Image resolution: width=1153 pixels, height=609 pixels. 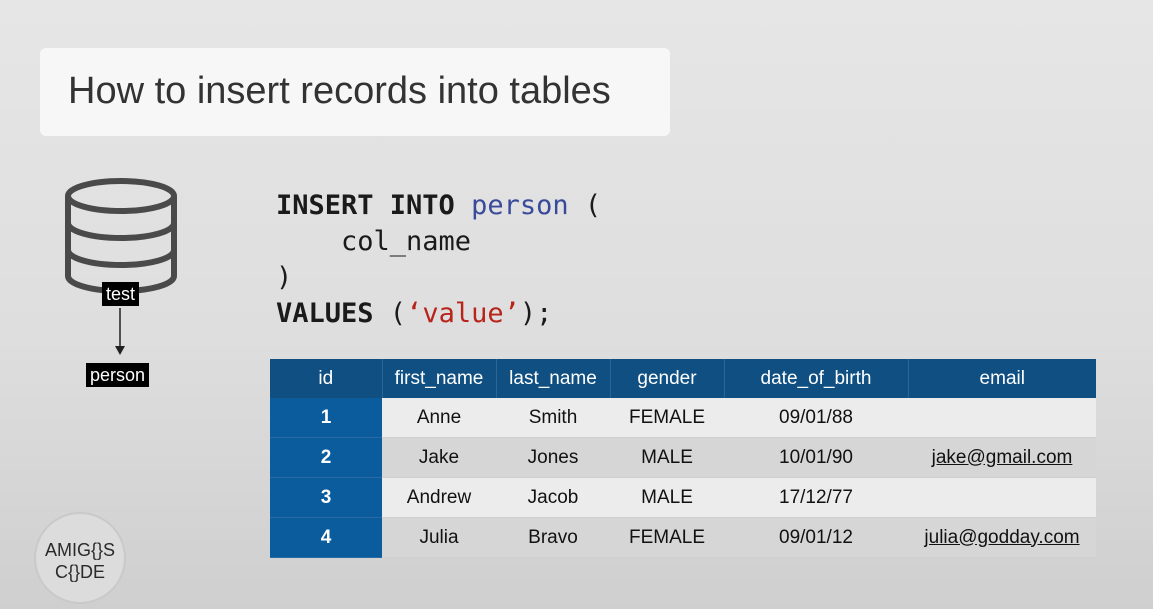 What do you see at coordinates (553, 537) in the screenshot?
I see `last-name-cell: Bravo` at bounding box center [553, 537].